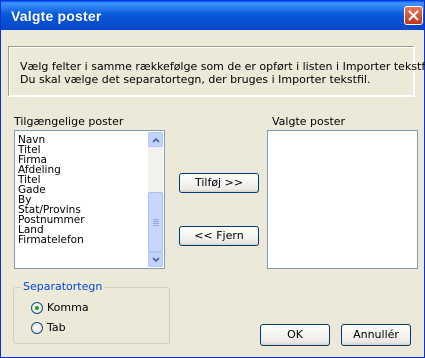 This screenshot has height=358, width=425. Describe the element at coordinates (219, 236) in the screenshot. I see `remove-button: << Fjern` at that location.